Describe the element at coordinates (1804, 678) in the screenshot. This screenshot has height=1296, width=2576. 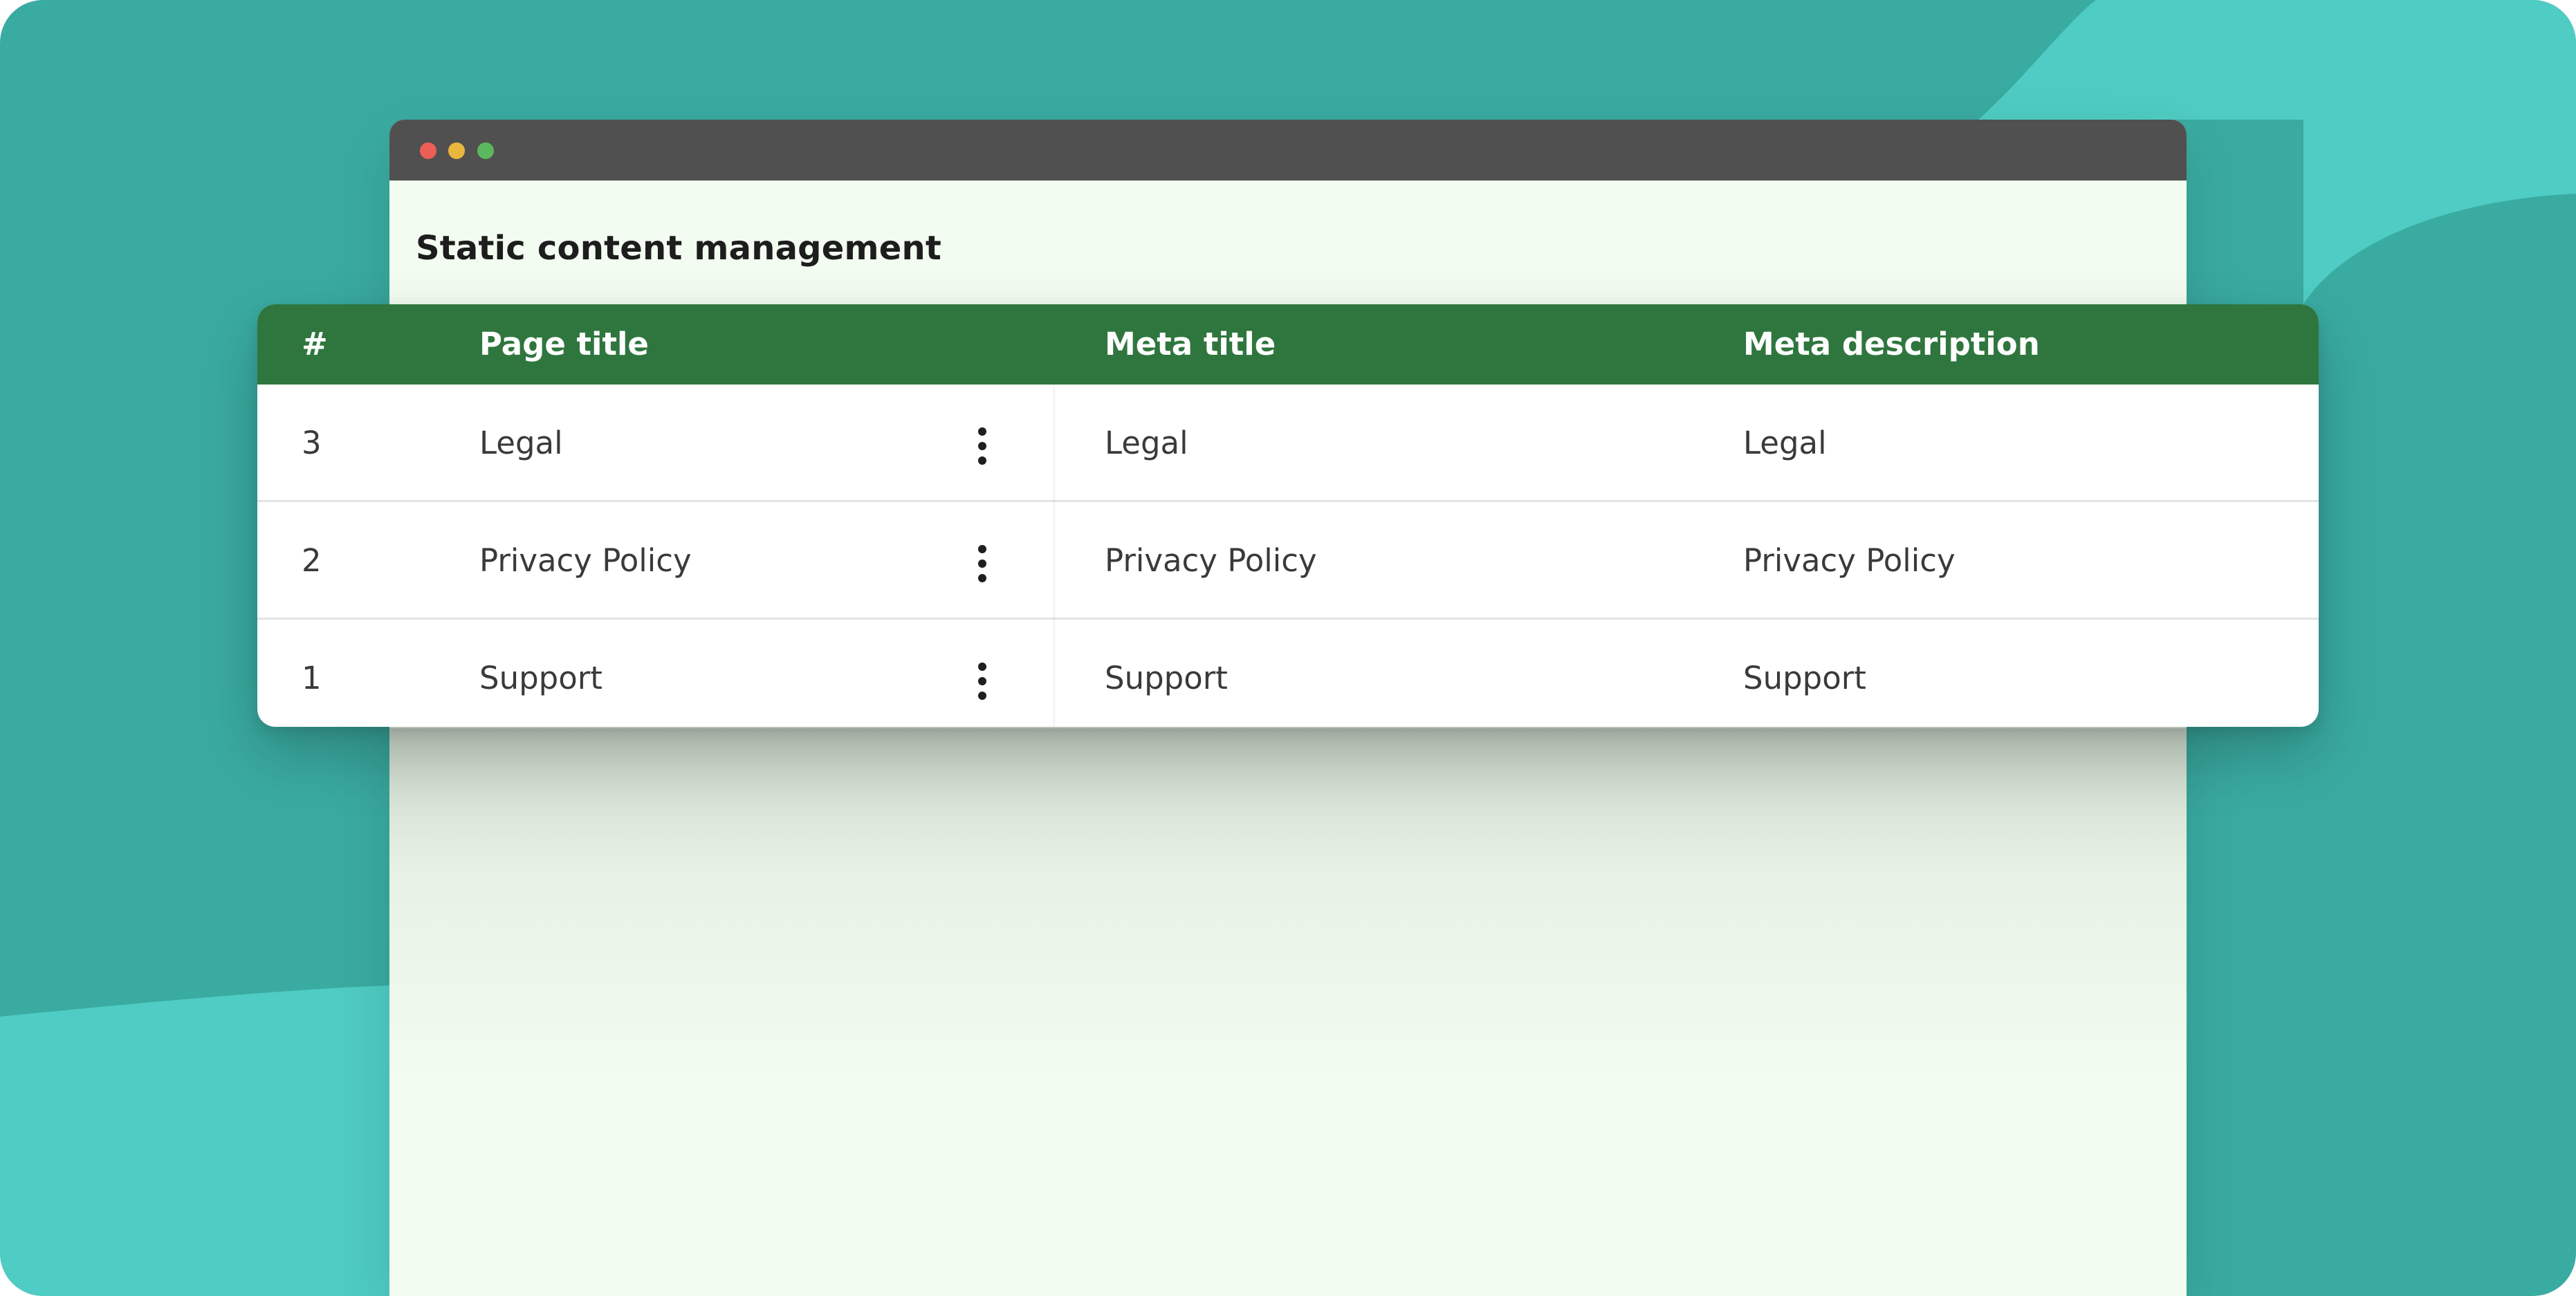
I see `cell-meta-description: Support` at that location.